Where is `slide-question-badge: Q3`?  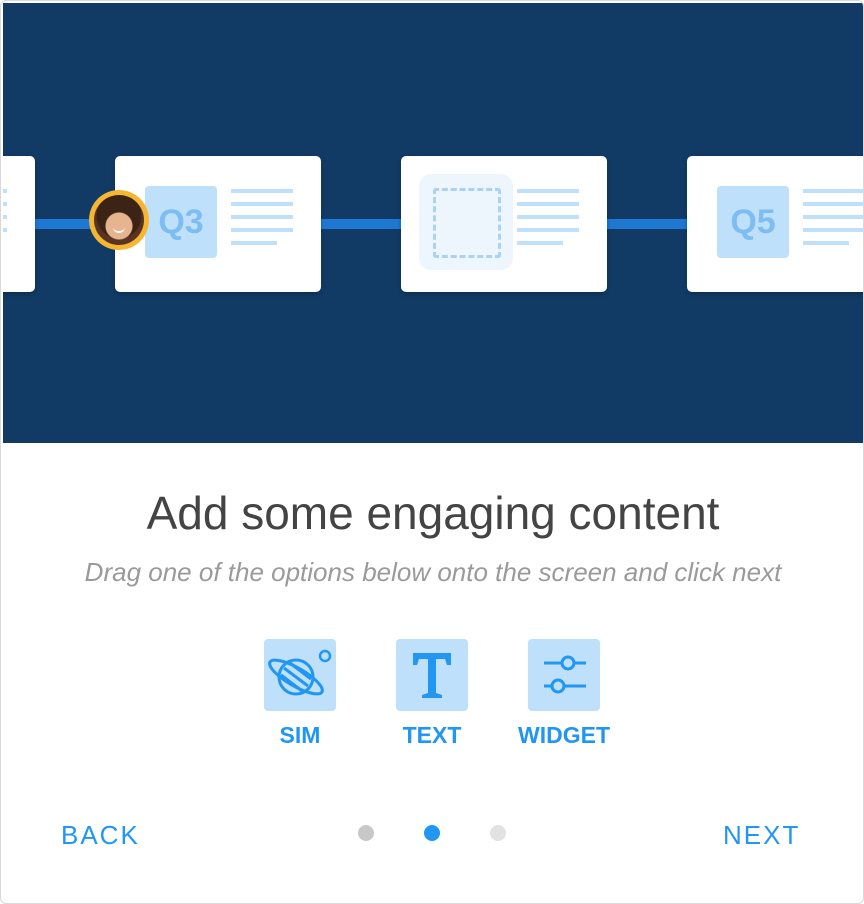
slide-question-badge: Q3 is located at coordinates (181, 222).